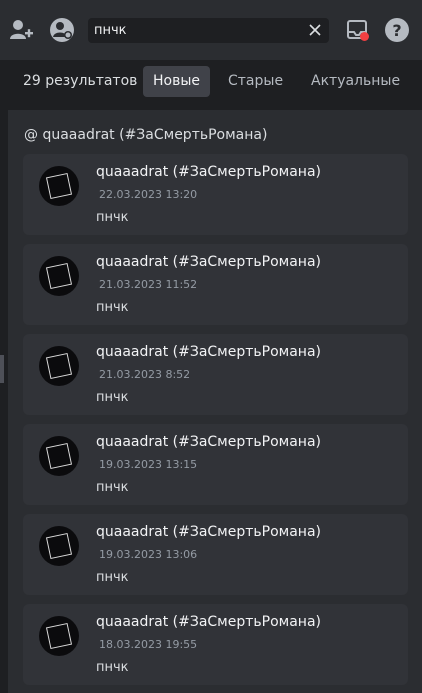 The width and height of the screenshot is (422, 693). What do you see at coordinates (148, 284) in the screenshot?
I see `message-timestamp: 21.03.2023 11:52` at bounding box center [148, 284].